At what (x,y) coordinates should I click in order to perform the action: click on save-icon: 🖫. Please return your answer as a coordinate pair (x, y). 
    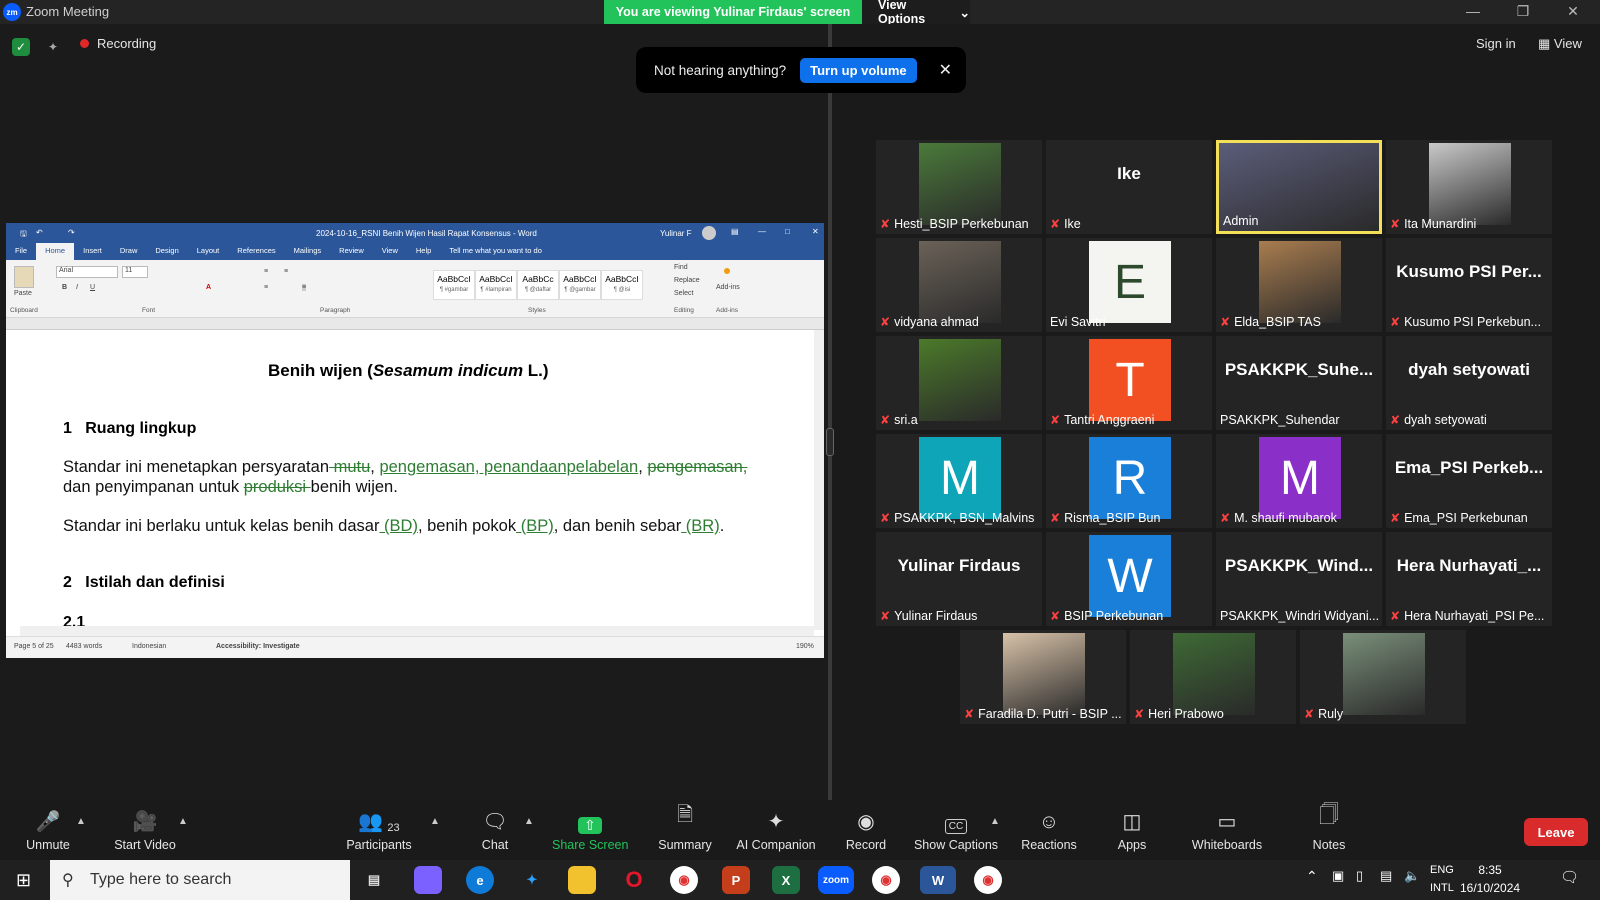
    Looking at the image, I should click on (23, 235).